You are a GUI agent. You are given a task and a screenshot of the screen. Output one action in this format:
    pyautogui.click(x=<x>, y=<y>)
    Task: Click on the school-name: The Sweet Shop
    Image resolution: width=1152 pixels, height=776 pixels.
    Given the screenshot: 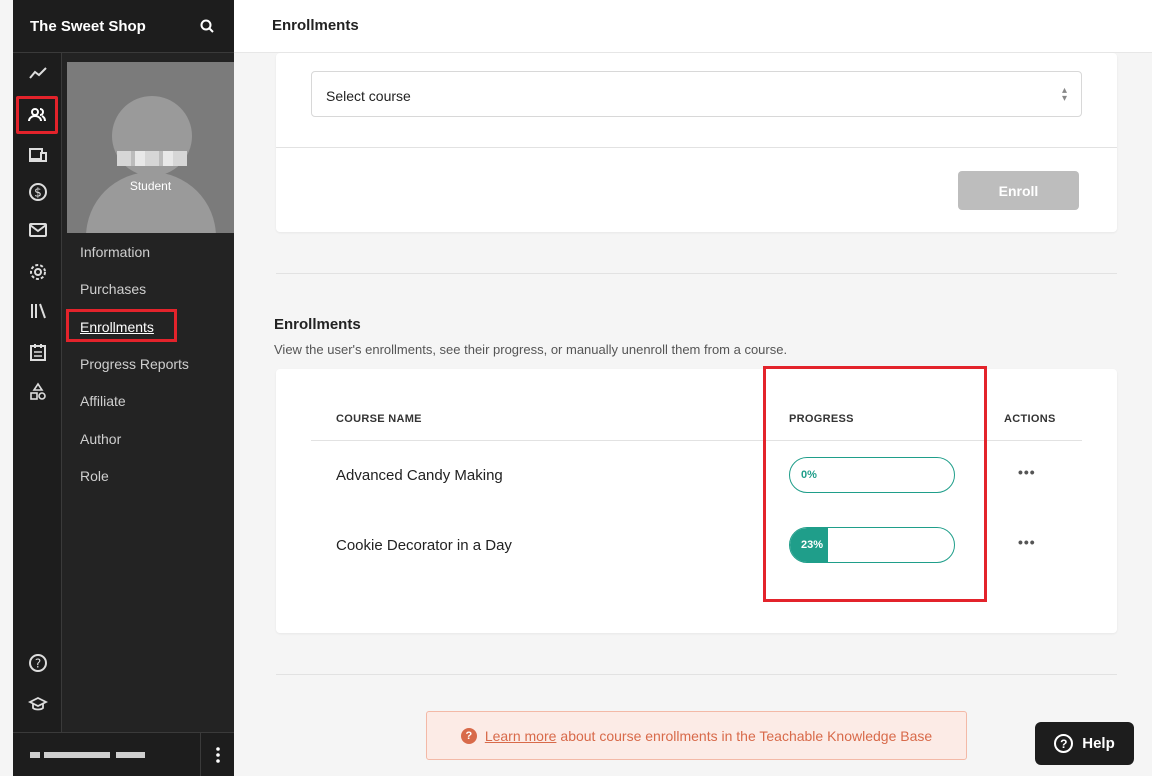 What is the action you would take?
    pyautogui.click(x=88, y=26)
    